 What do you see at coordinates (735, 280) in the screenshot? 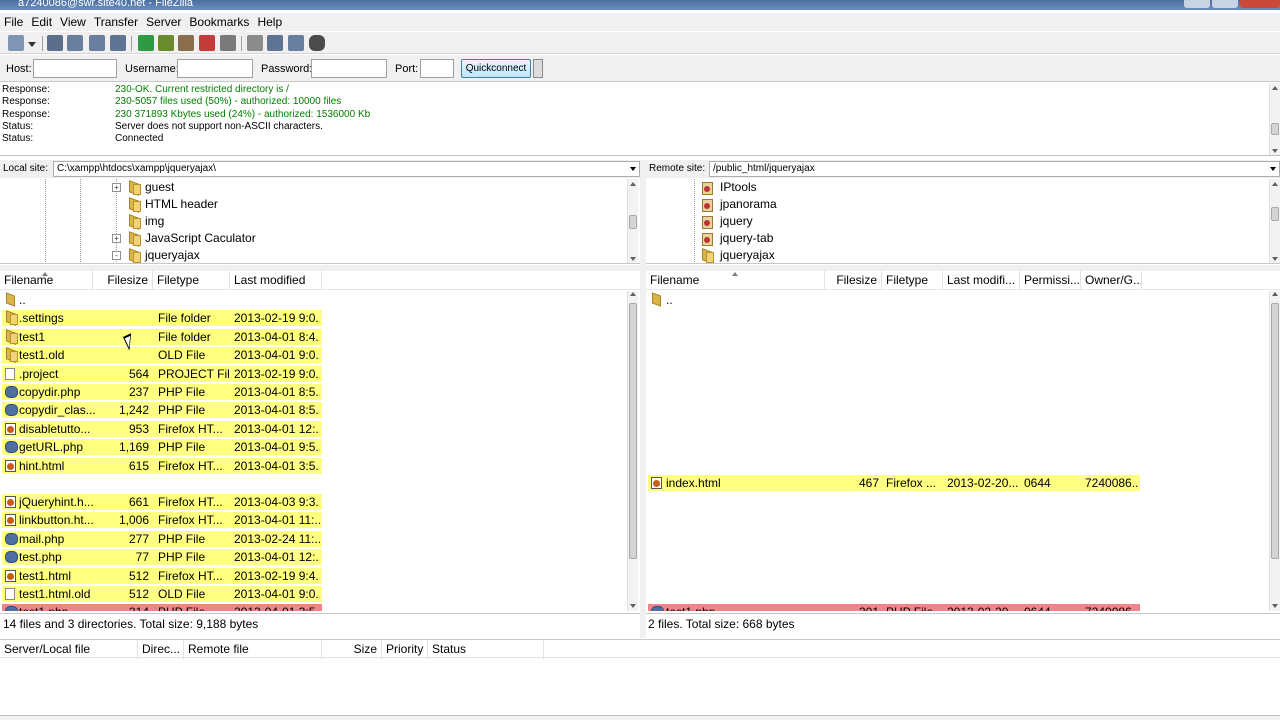
I see `remote-col-filename: Filename` at bounding box center [735, 280].